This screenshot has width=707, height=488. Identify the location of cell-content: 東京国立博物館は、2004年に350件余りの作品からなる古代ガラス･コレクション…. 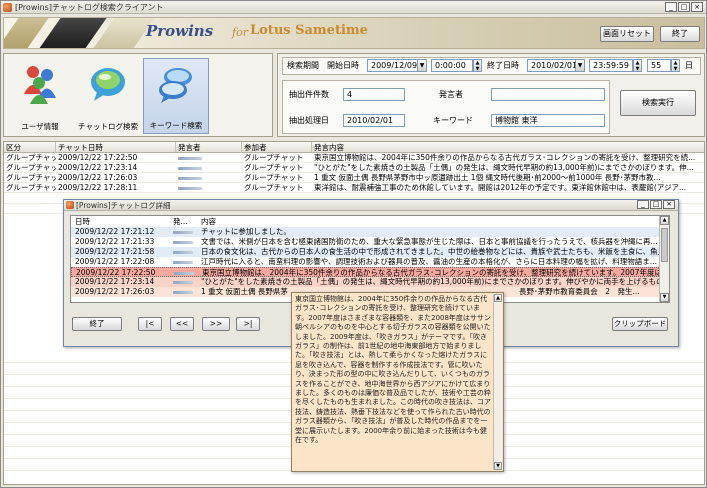
(505, 157).